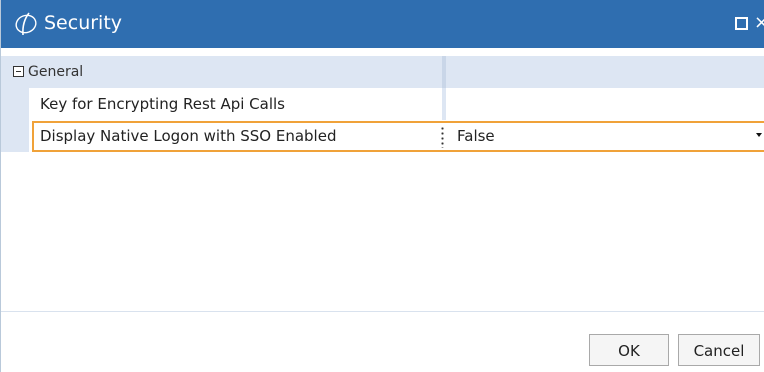  What do you see at coordinates (83, 23) in the screenshot?
I see `dialog-title: Security` at bounding box center [83, 23].